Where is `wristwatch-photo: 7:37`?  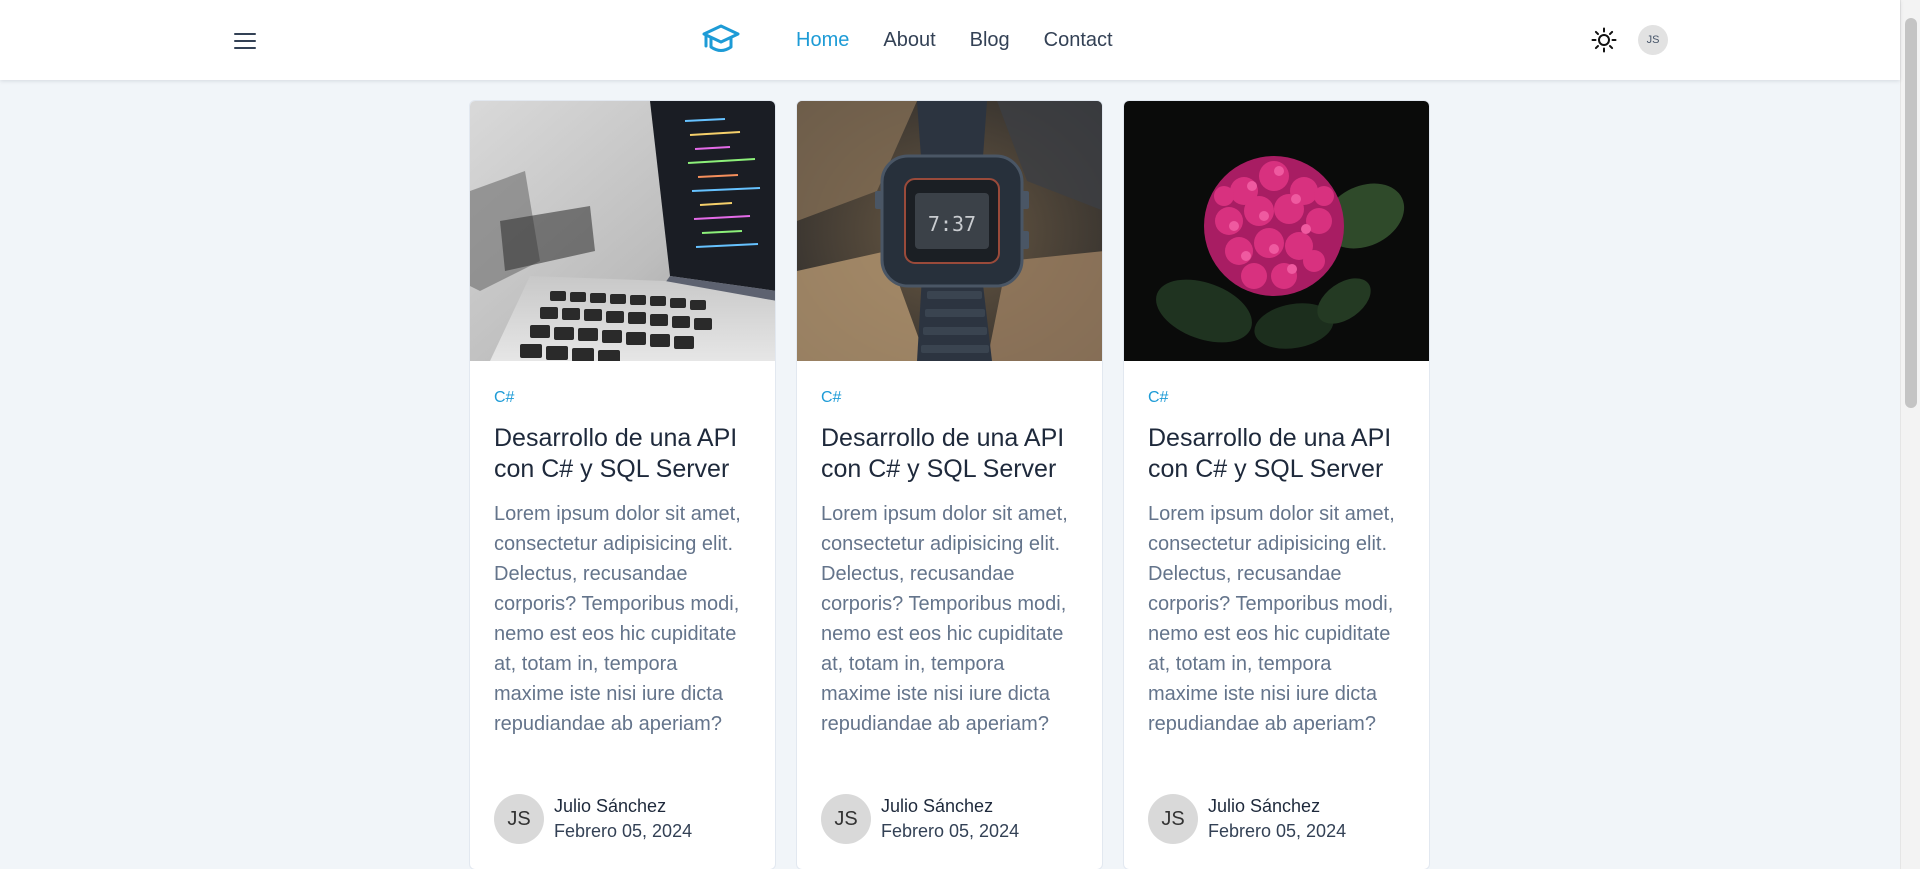
wristwatch-photo: 7:37 is located at coordinates (949, 231).